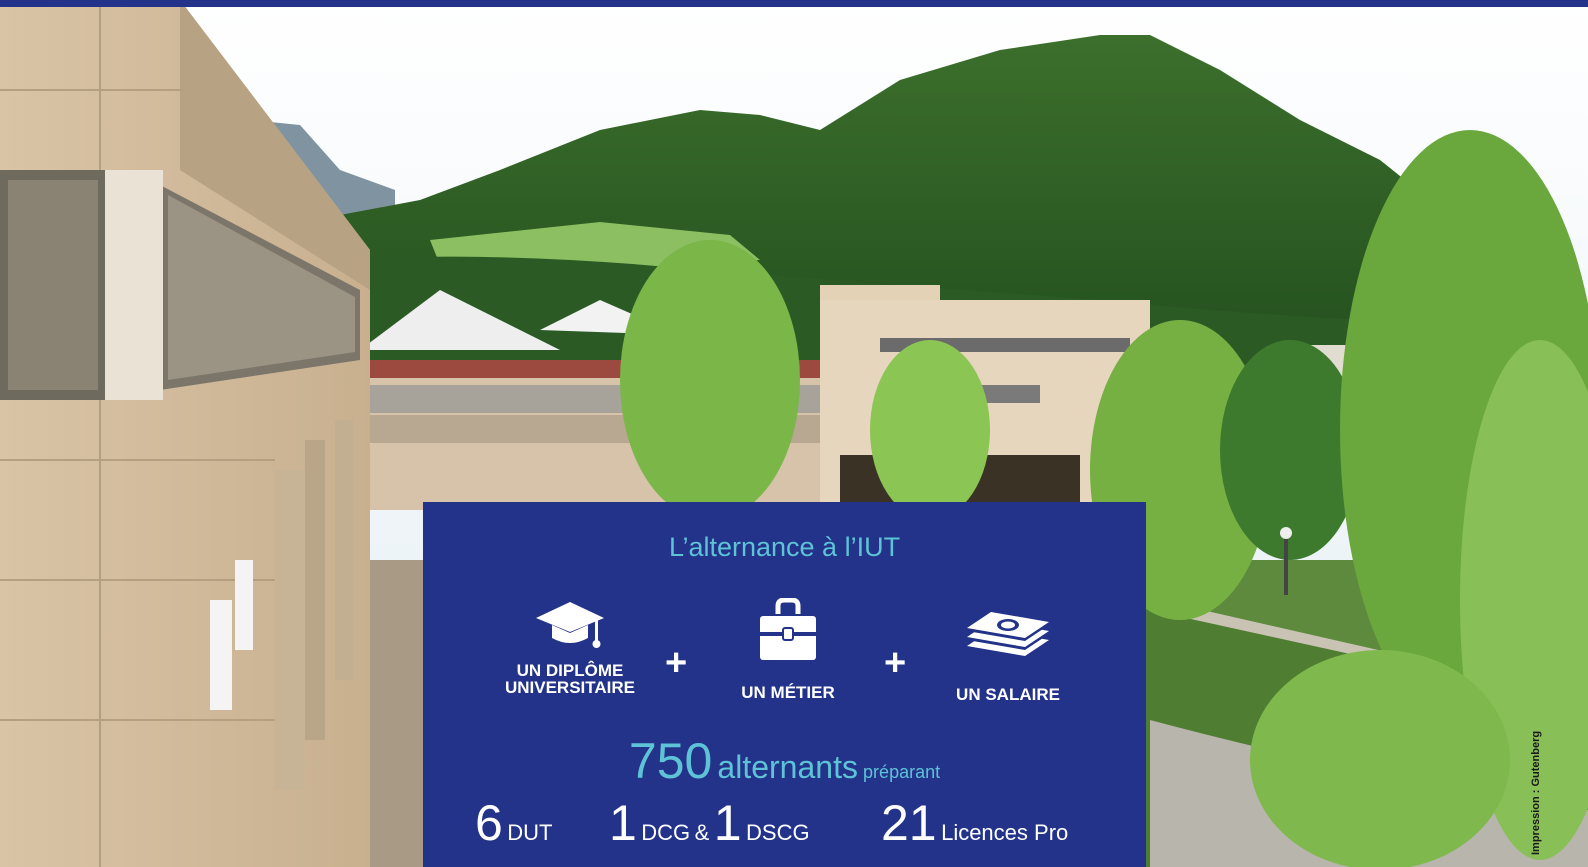 This screenshot has height=867, width=1588. I want to click on alternants-count: 750, so click(670, 761).